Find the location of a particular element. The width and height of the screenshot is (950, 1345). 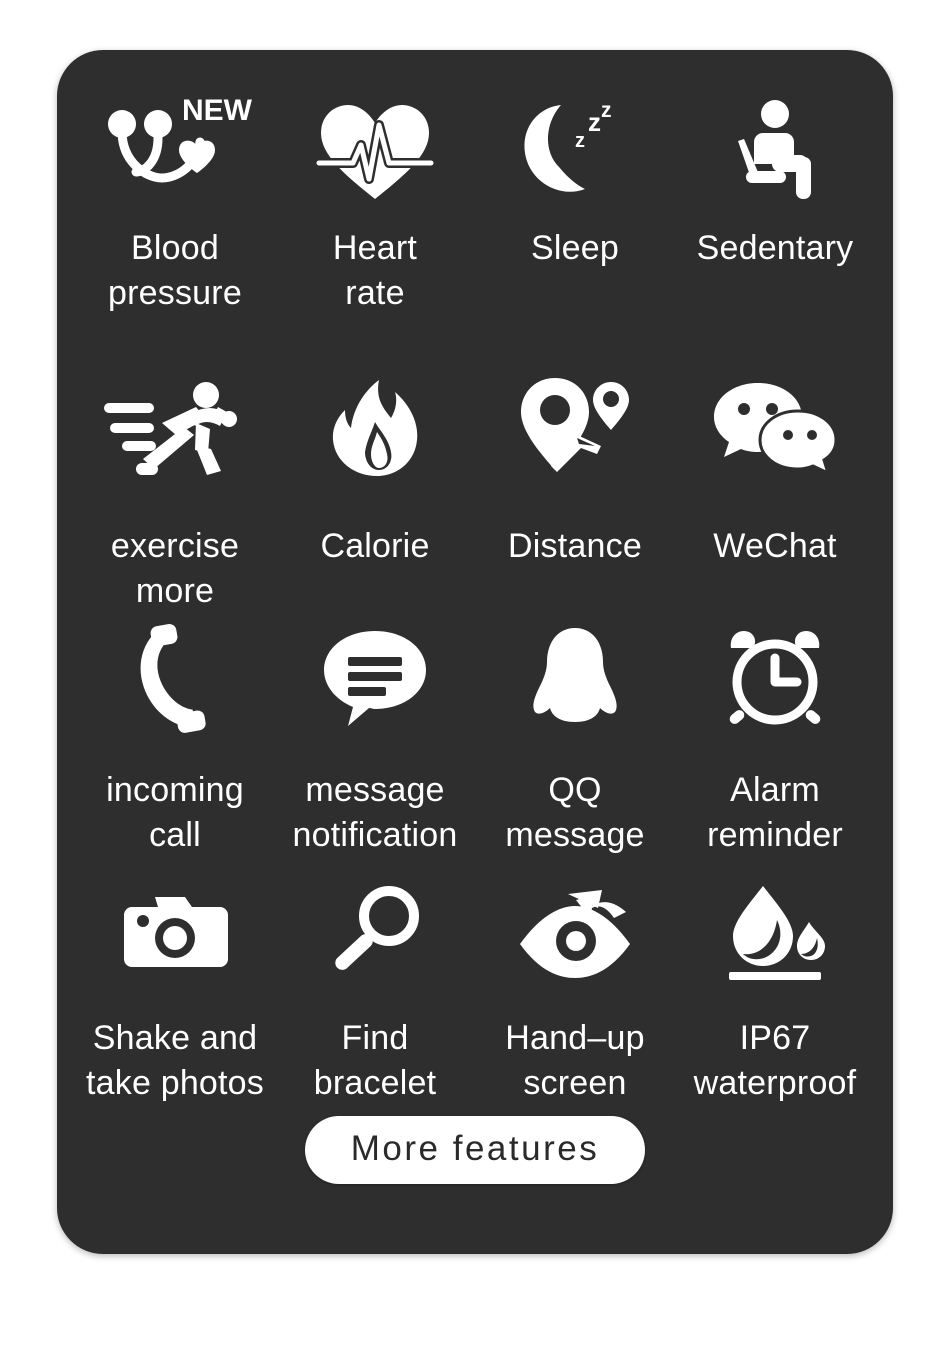

feature-item-wechat: WeChat is located at coordinates (775, 495).